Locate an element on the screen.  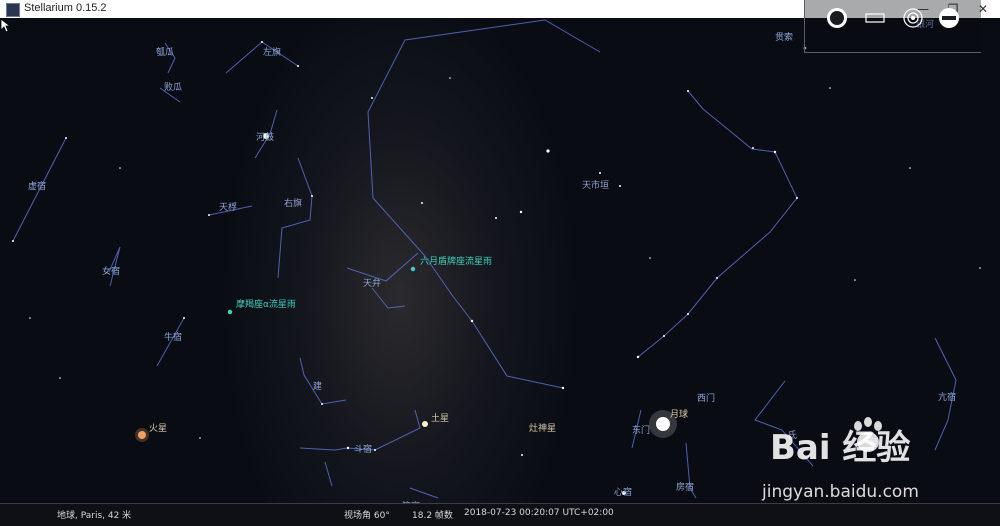
label-fangxiu: 房宿 is located at coordinates (685, 486).